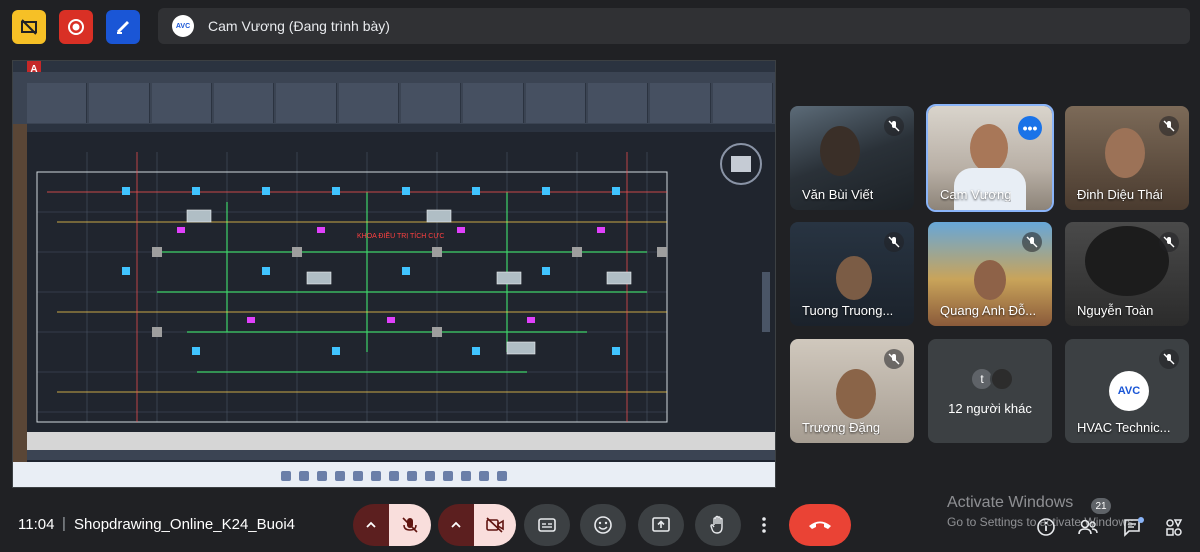 The width and height of the screenshot is (1200, 552). Describe the element at coordinates (401, 128) in the screenshot. I see `file-tabs` at that location.